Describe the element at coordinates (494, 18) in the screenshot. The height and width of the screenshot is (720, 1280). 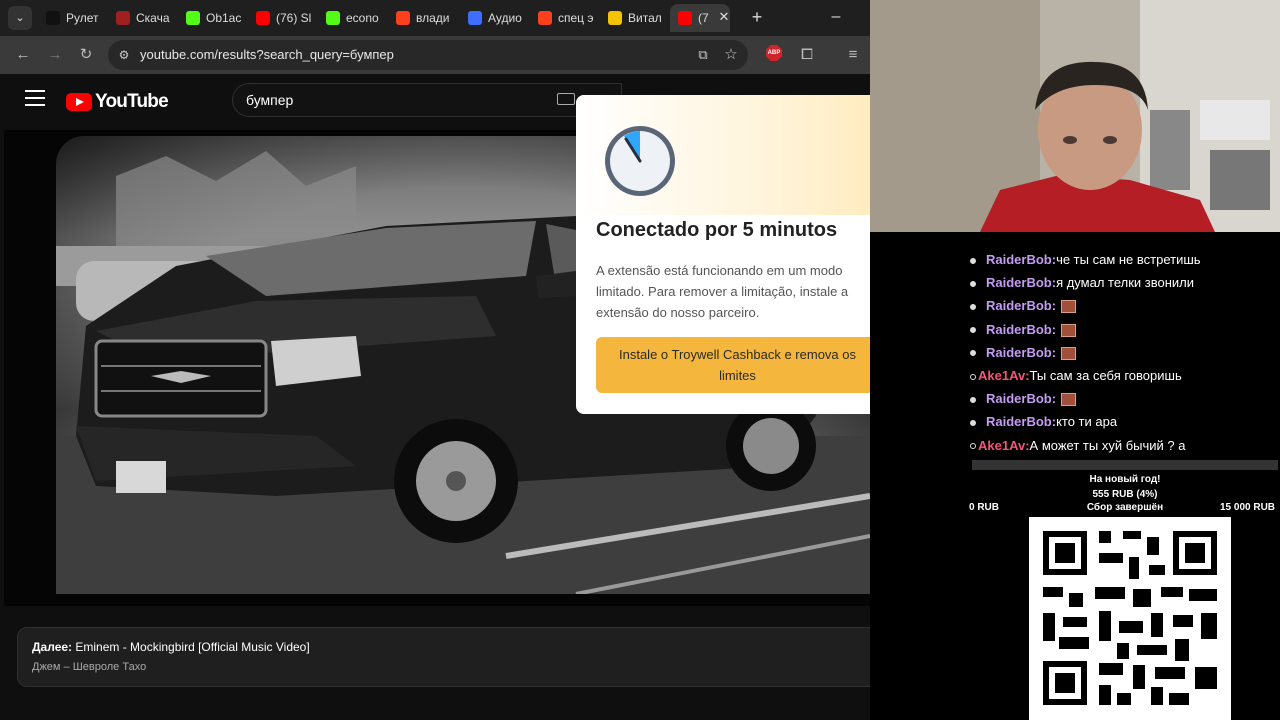
I see `browser-tab: Аудио` at that location.